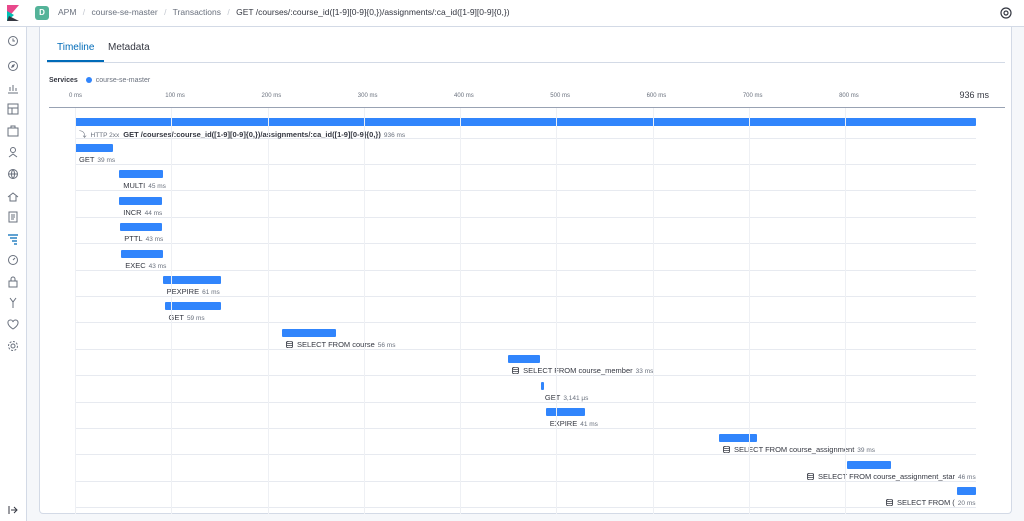 The image size is (1024, 521). I want to click on axis-tick-label: 300 ms, so click(367, 96).